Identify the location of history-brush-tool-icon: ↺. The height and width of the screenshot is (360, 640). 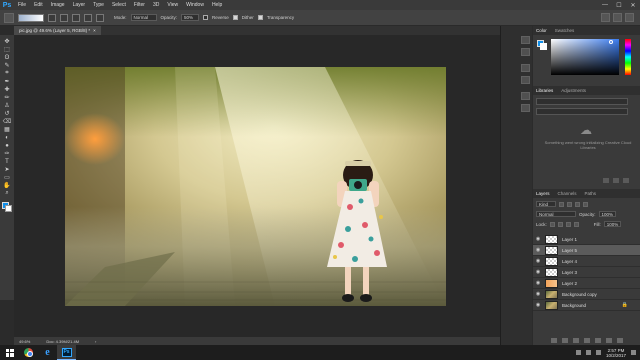
(7, 113).